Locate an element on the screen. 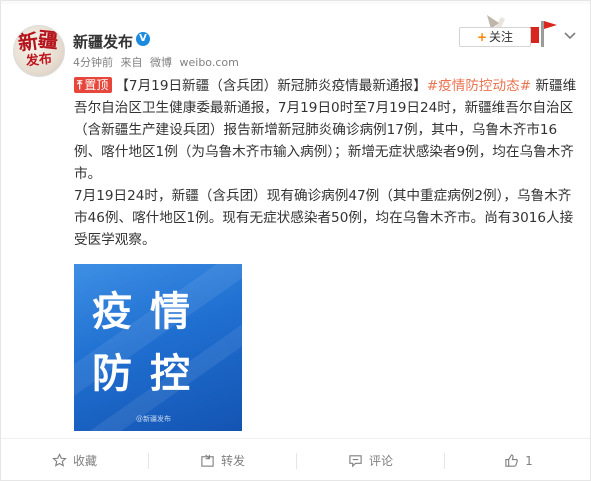  repost-button: 转发 is located at coordinates (222, 459).